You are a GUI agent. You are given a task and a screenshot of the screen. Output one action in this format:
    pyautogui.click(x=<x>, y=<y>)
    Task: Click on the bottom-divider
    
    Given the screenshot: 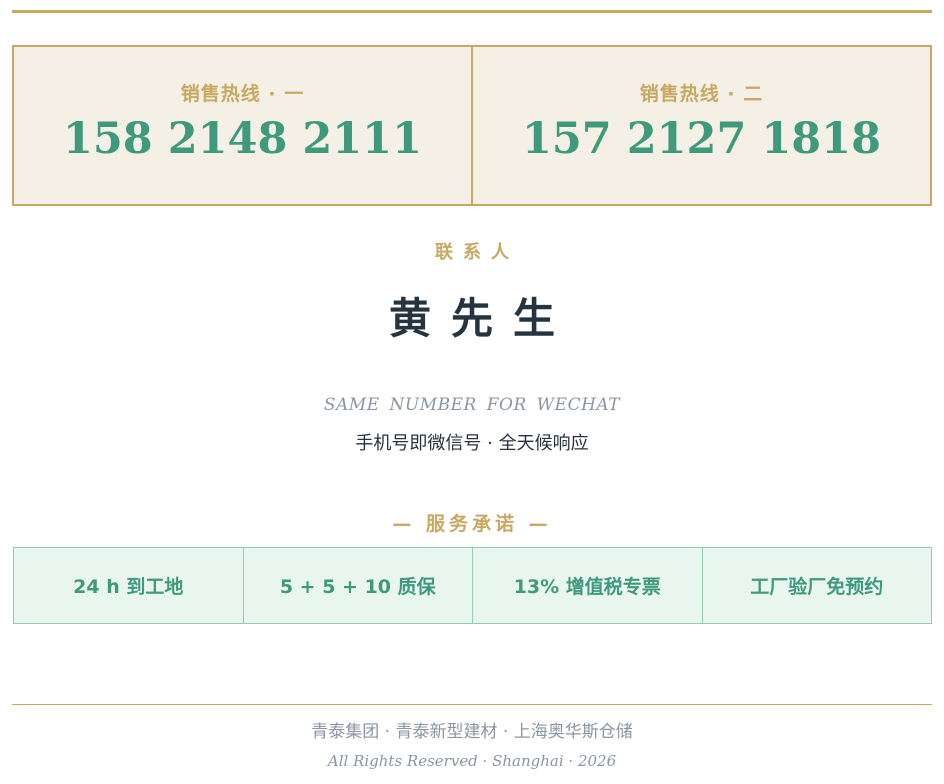 What is the action you would take?
    pyautogui.click(x=472, y=704)
    